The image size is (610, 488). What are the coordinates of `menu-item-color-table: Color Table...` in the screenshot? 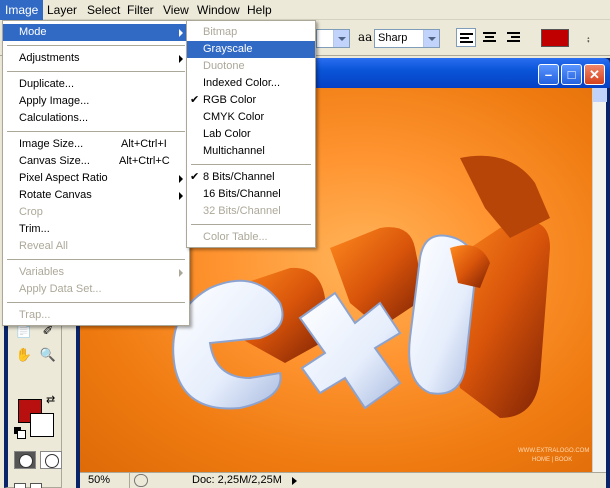 It's located at (235, 237).